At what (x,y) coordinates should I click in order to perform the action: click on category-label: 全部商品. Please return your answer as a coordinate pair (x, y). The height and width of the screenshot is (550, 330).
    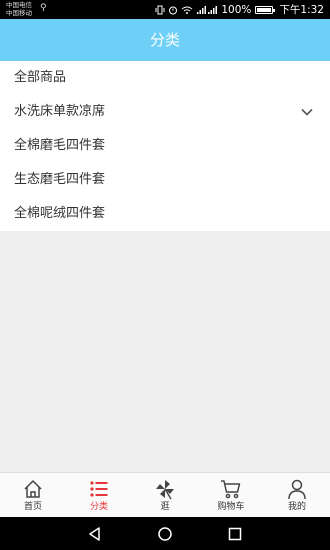
    Looking at the image, I should click on (40, 77).